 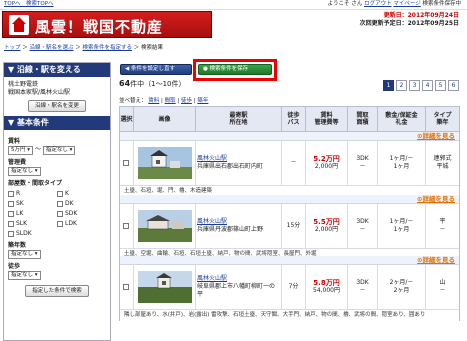 I want to click on layout-checkbox-ldk: LDK, so click(x=81, y=224).